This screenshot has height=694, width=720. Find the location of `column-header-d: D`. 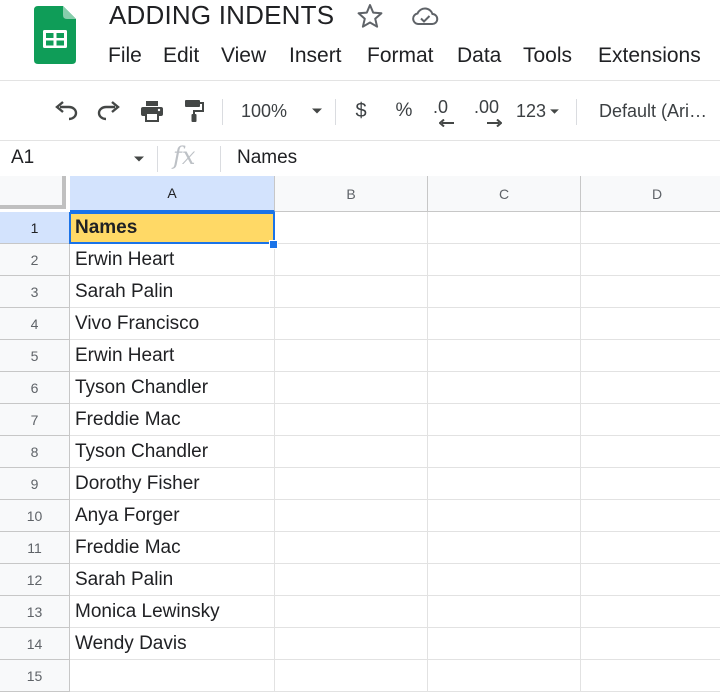

column-header-d: D is located at coordinates (650, 194).